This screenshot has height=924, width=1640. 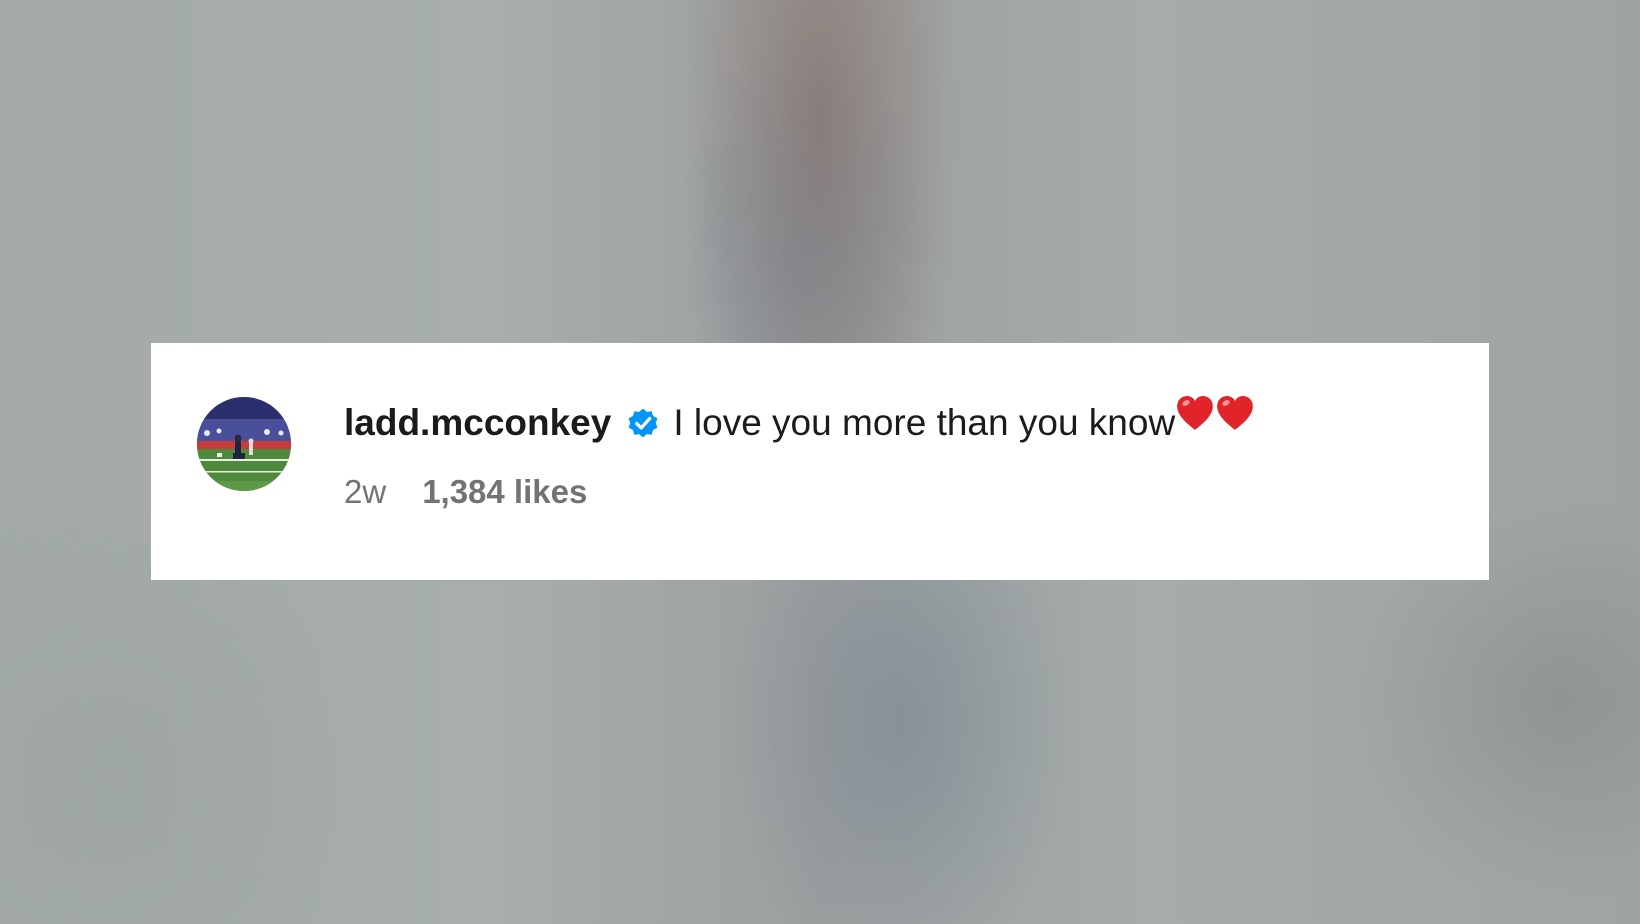 I want to click on avatar, so click(x=244, y=444).